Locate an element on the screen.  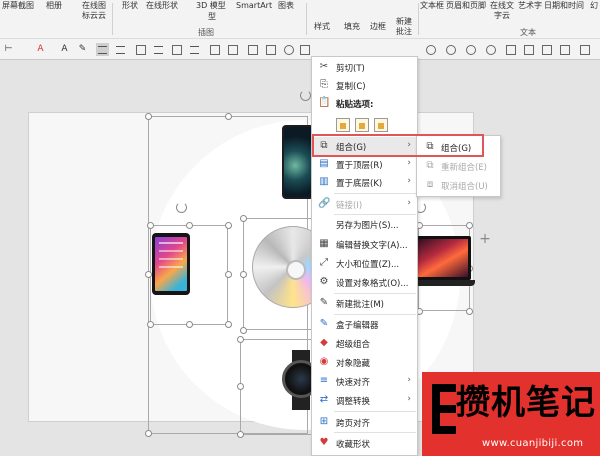
font-color-button: A is located at coordinates (40, 49).